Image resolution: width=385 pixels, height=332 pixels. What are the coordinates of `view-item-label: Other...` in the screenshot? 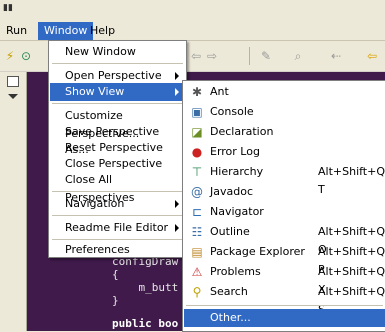 It's located at (230, 317).